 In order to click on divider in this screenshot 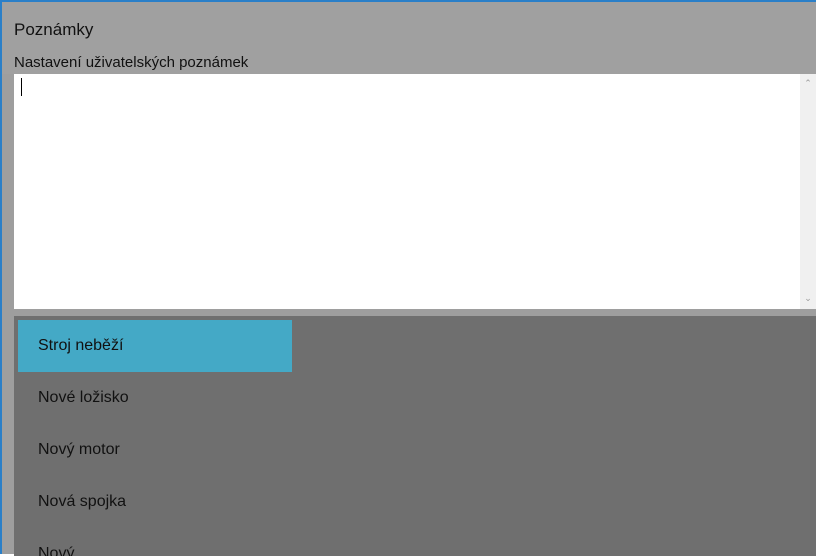, I will do `click(415, 312)`.